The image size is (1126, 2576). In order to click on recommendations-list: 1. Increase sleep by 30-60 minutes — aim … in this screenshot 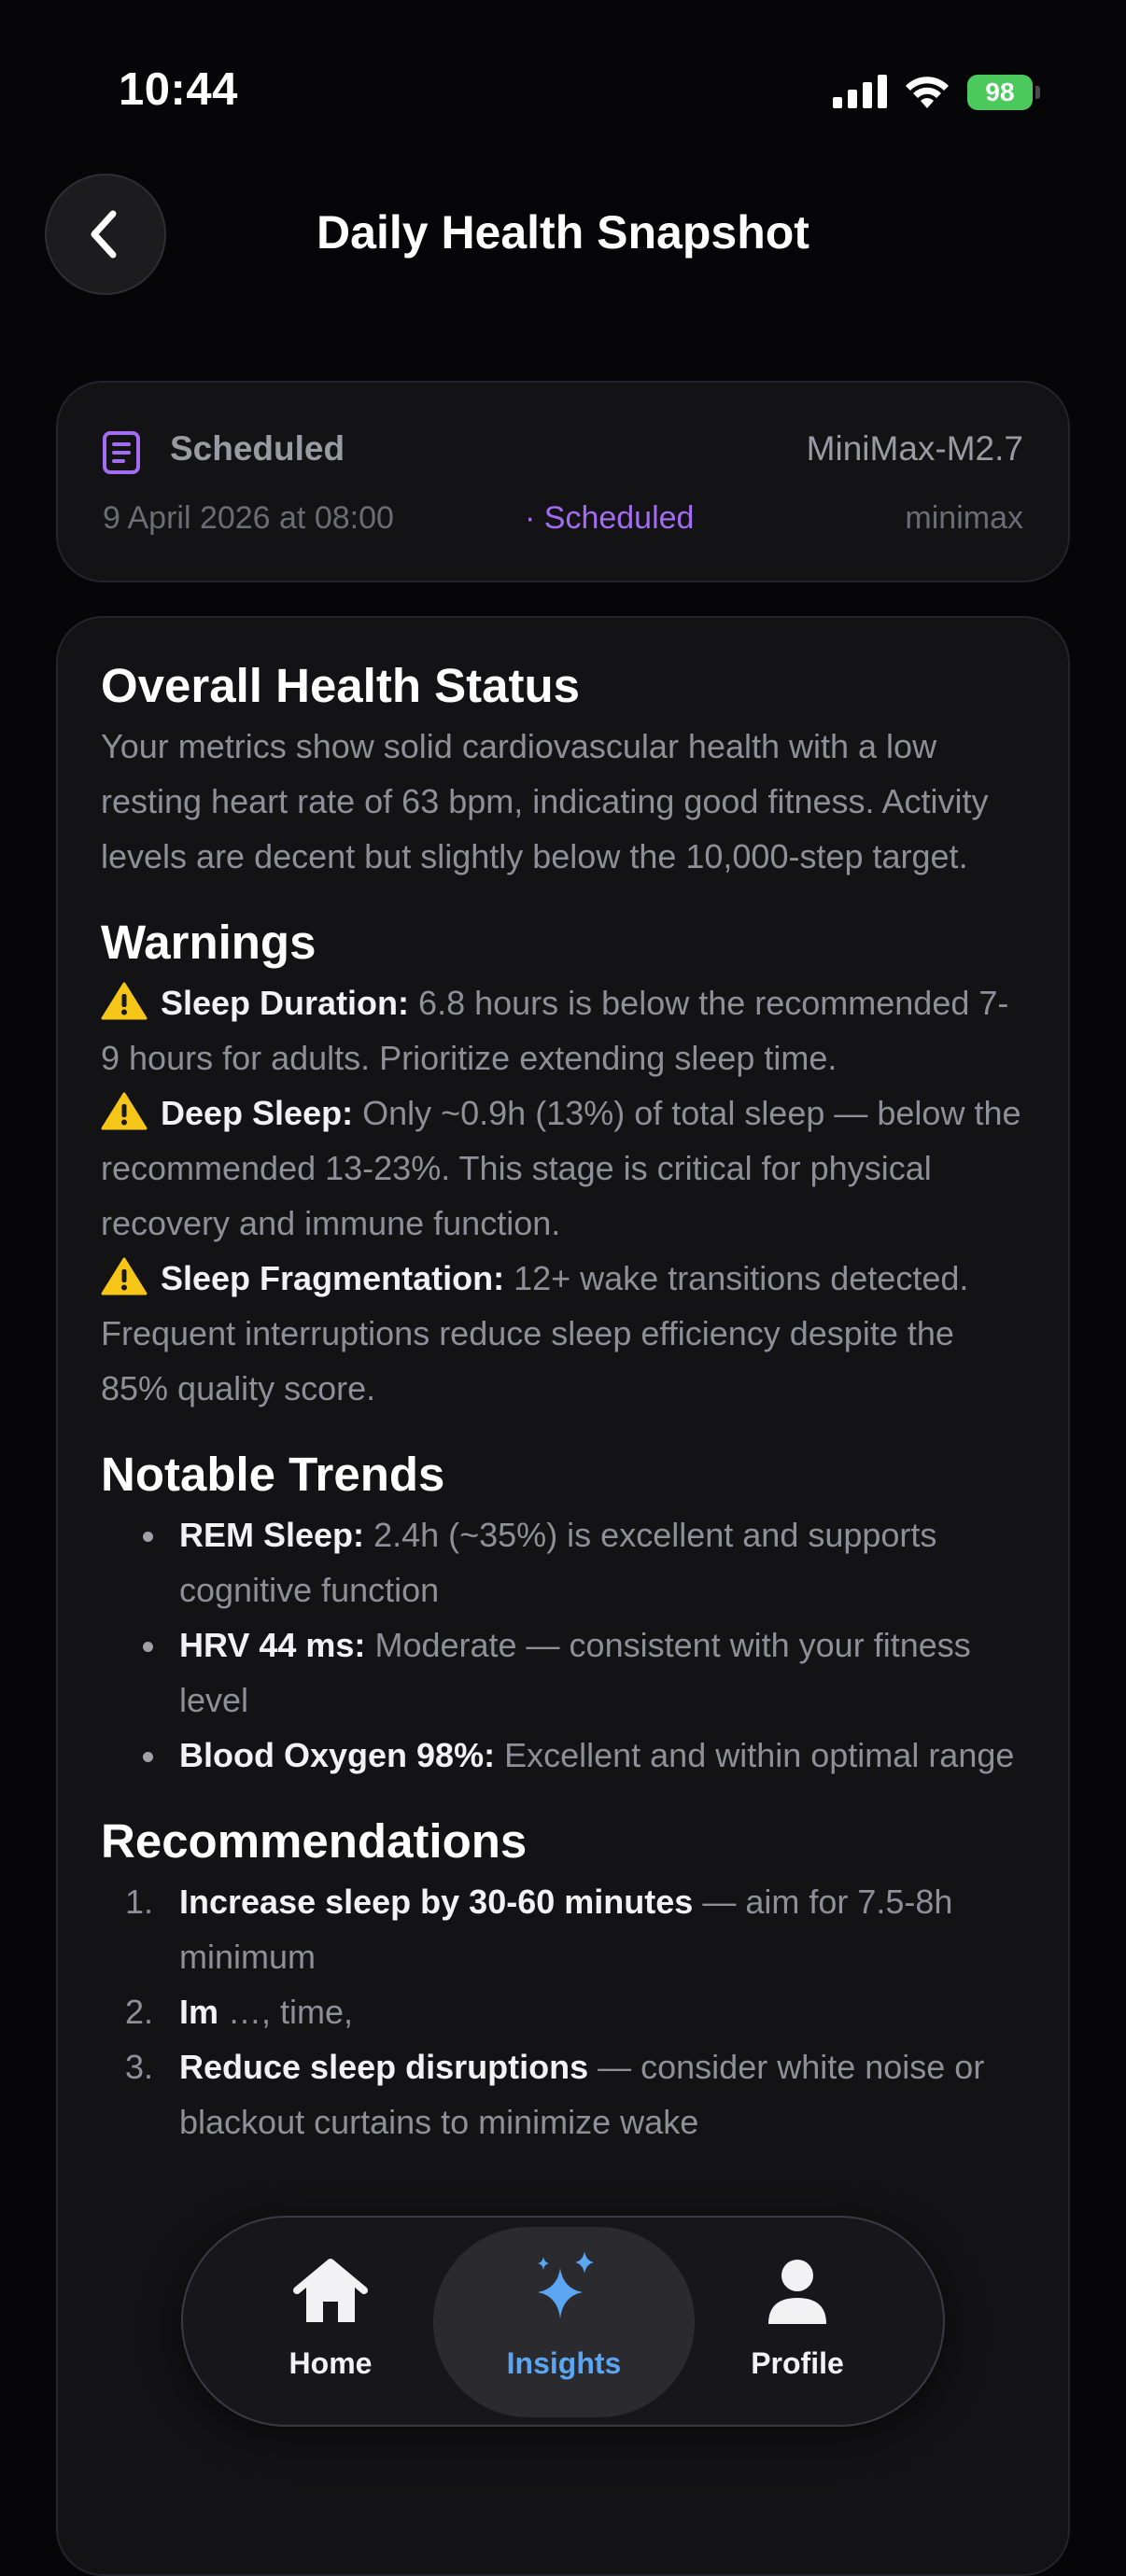, I will do `click(563, 2012)`.